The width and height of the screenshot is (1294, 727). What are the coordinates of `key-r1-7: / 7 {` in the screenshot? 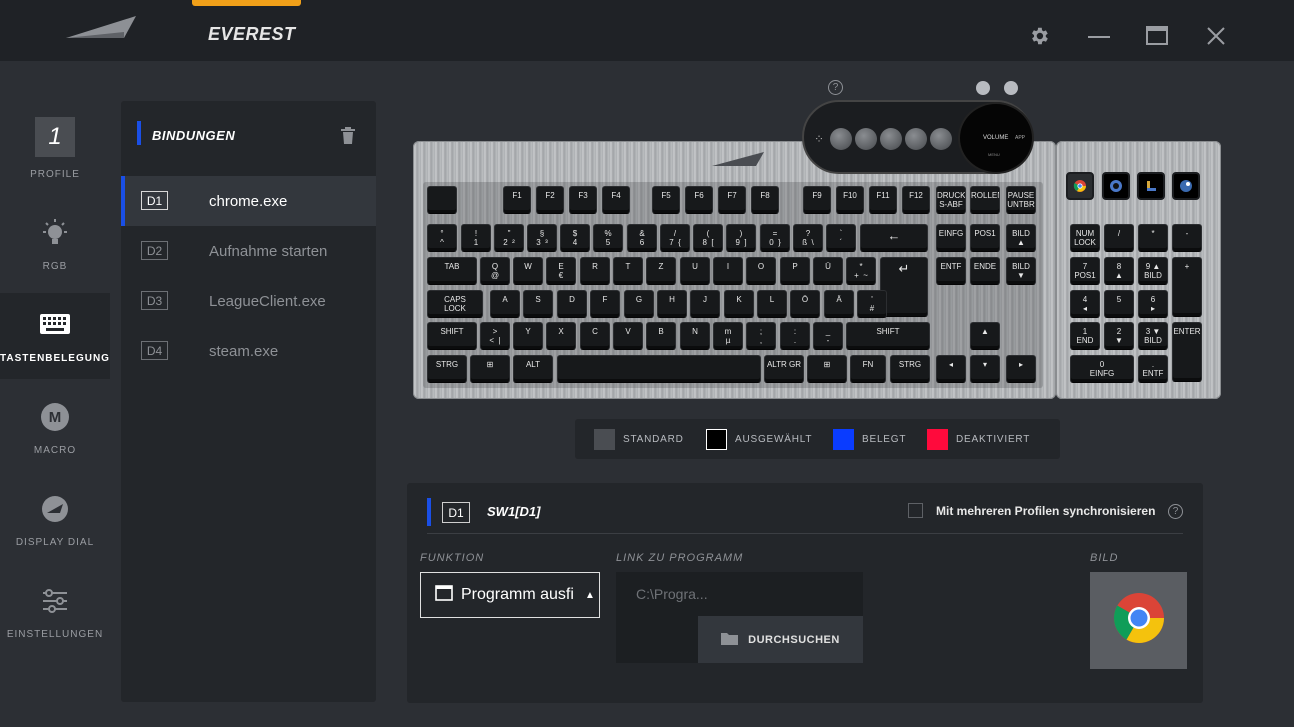 It's located at (675, 238).